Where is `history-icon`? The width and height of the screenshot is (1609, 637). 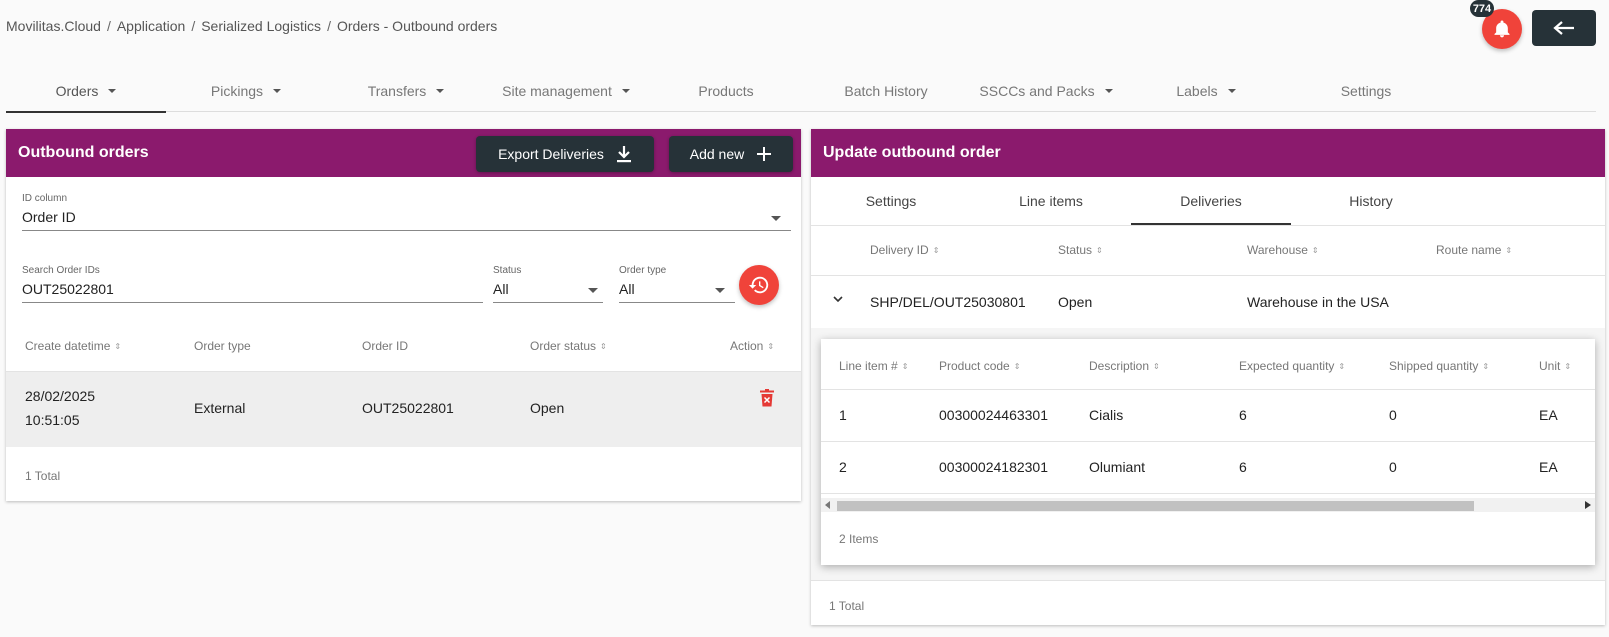
history-icon is located at coordinates (758, 285).